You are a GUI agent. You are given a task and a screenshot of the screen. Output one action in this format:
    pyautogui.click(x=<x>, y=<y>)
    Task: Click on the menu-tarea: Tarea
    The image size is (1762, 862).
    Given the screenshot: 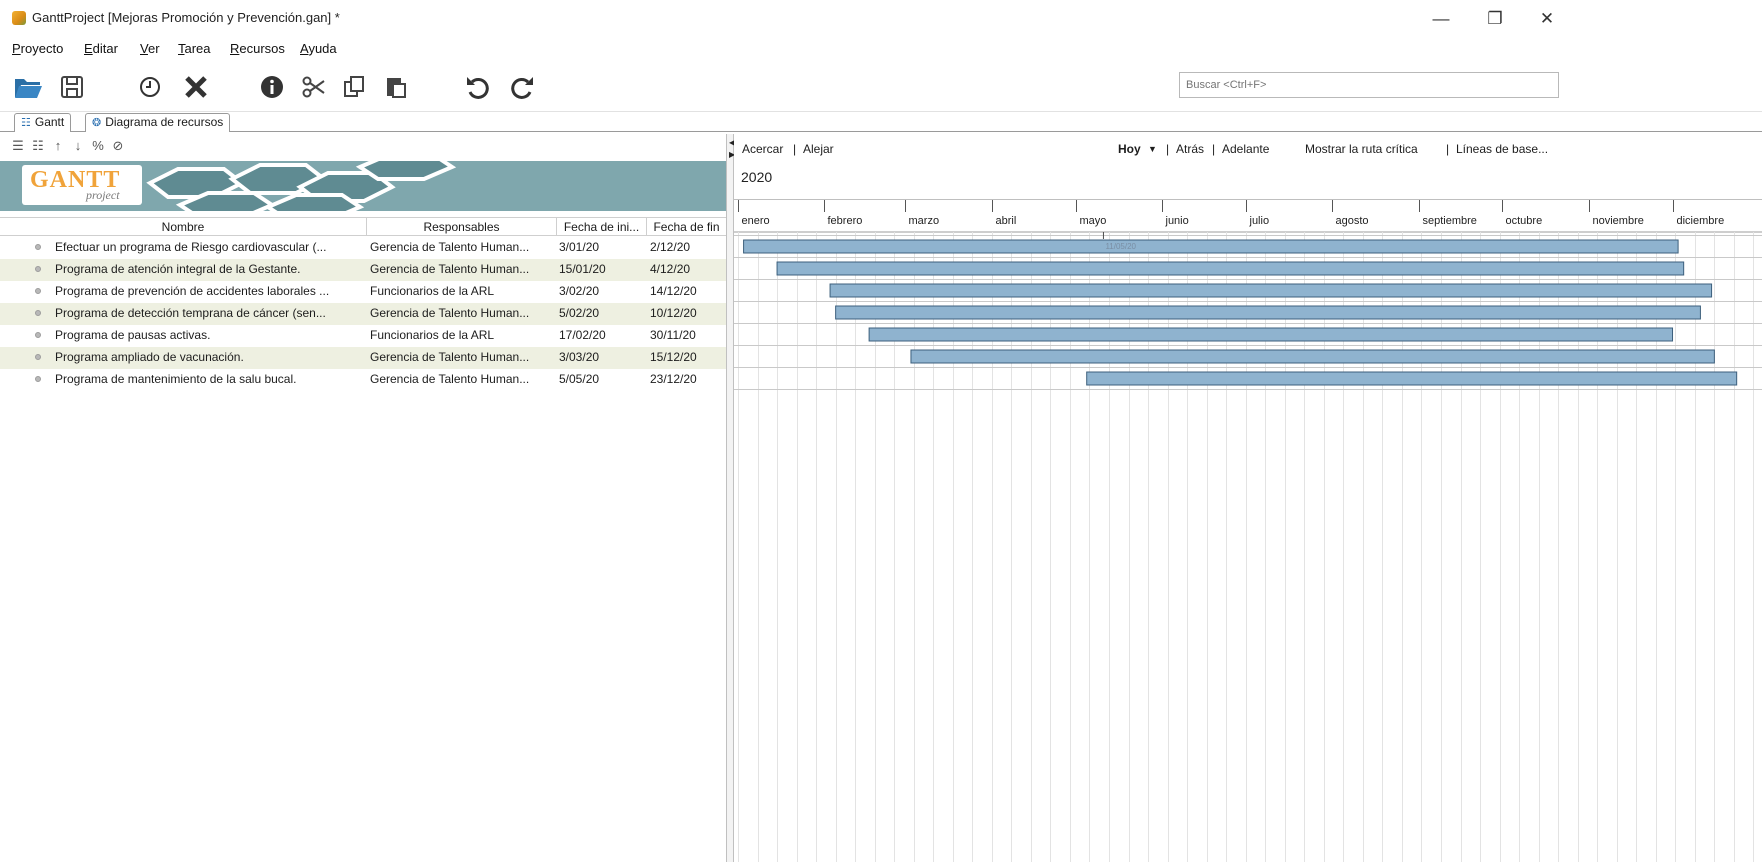 What is the action you would take?
    pyautogui.click(x=194, y=48)
    